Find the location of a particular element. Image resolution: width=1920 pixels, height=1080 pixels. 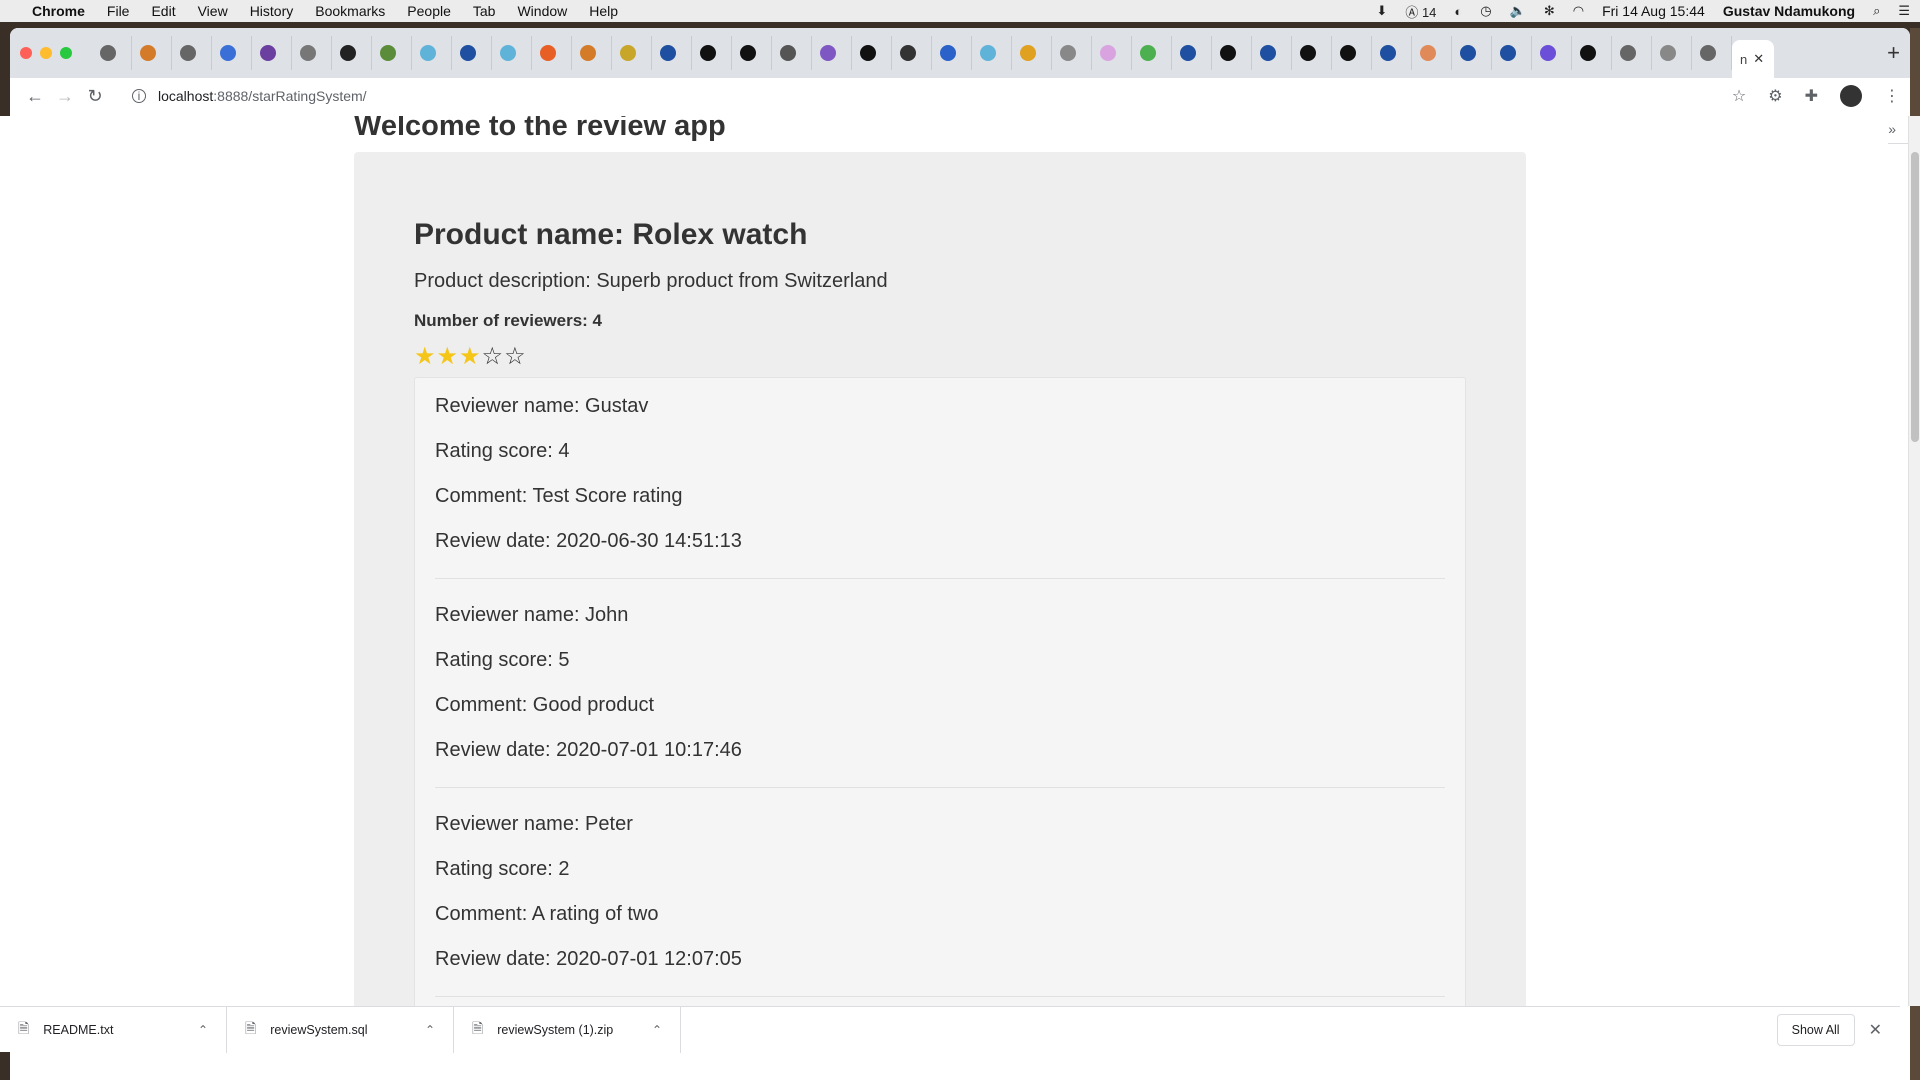

scrollbar-thumb is located at coordinates (1915, 297).